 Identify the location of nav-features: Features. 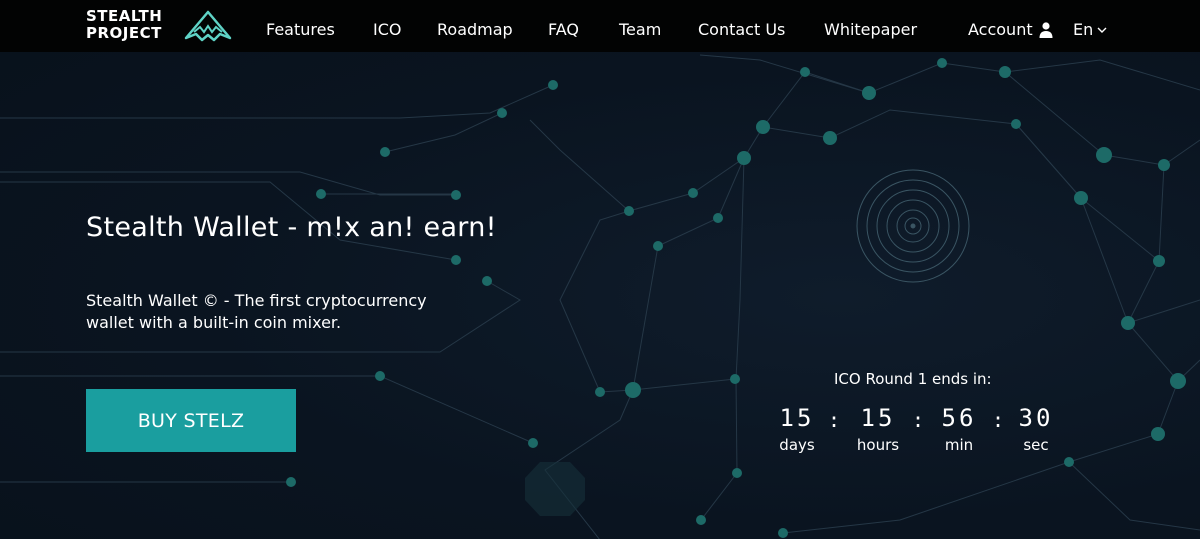
(300, 29).